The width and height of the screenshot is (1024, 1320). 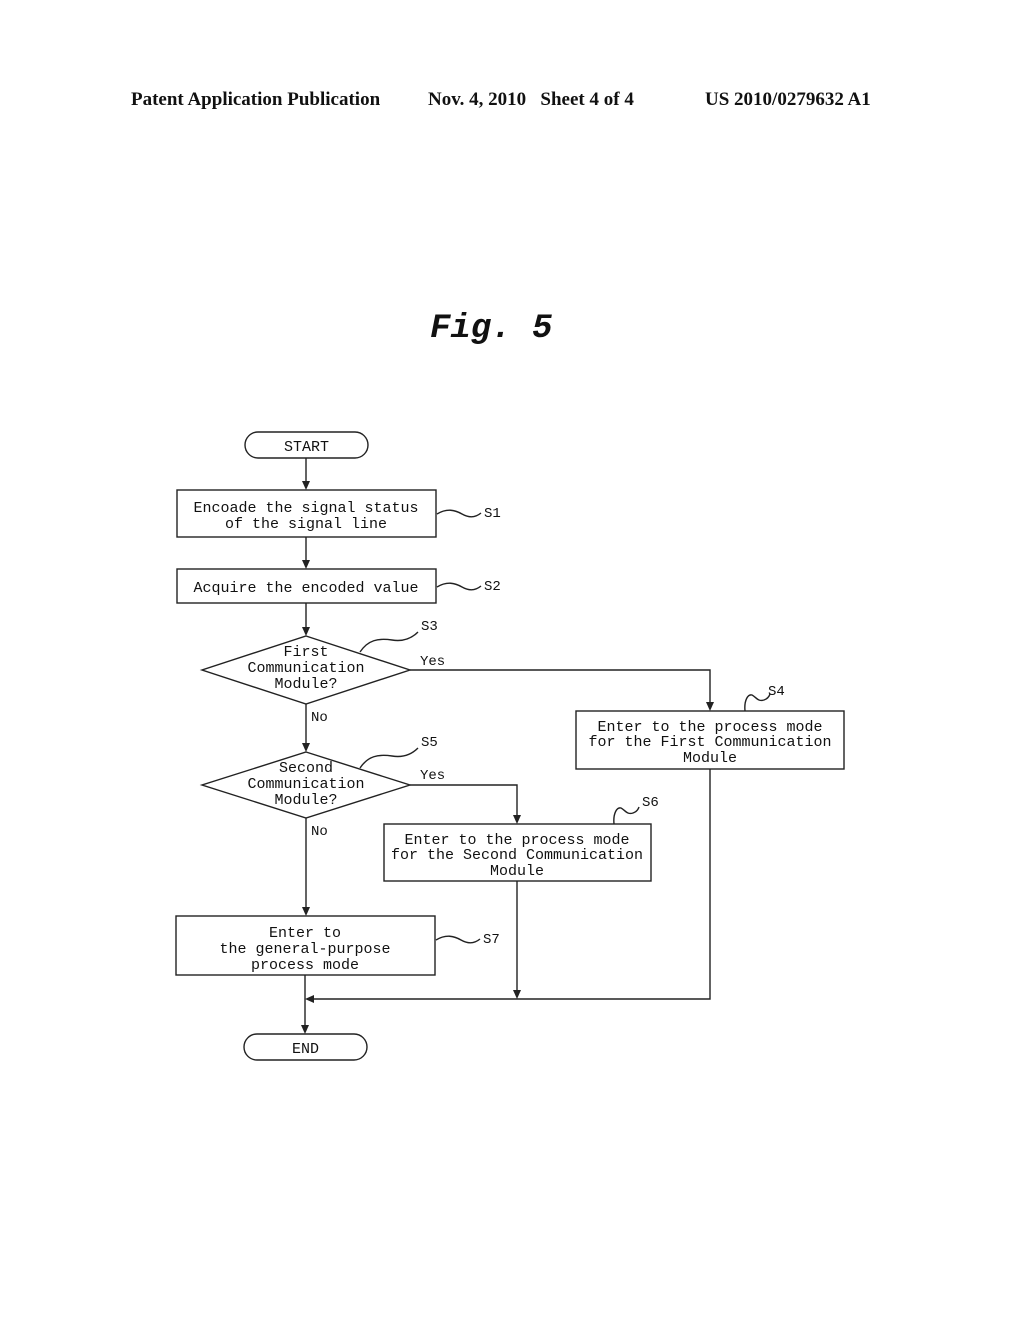 I want to click on end-terminal: END, so click(x=305, y=1047).